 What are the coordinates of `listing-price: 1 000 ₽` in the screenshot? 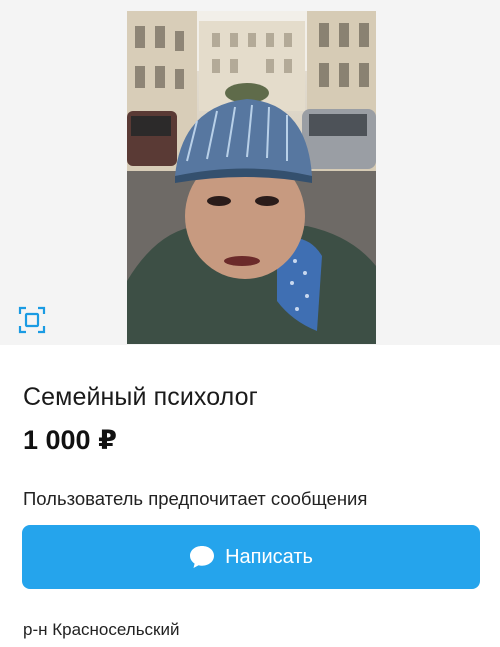 It's located at (70, 440).